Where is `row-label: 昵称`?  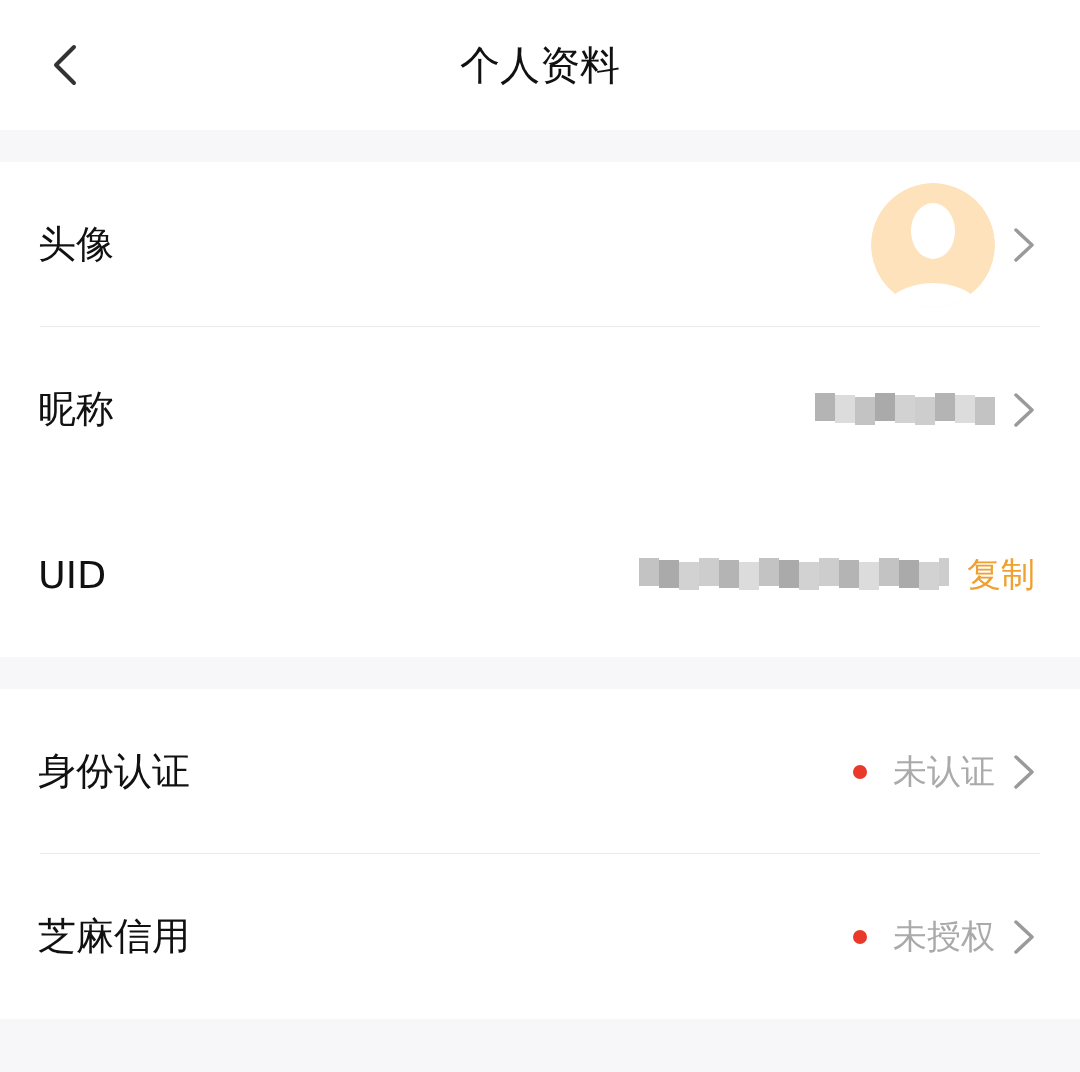
row-label: 昵称 is located at coordinates (76, 409).